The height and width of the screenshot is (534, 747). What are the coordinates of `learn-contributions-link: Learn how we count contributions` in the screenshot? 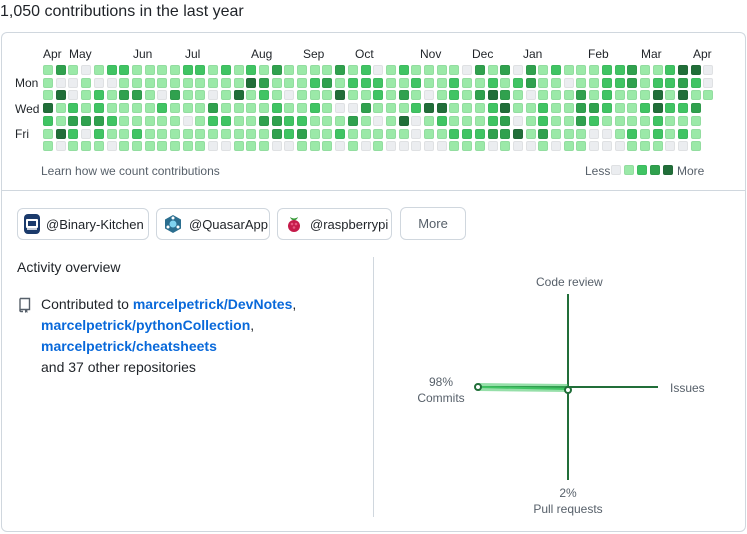 It's located at (130, 171).